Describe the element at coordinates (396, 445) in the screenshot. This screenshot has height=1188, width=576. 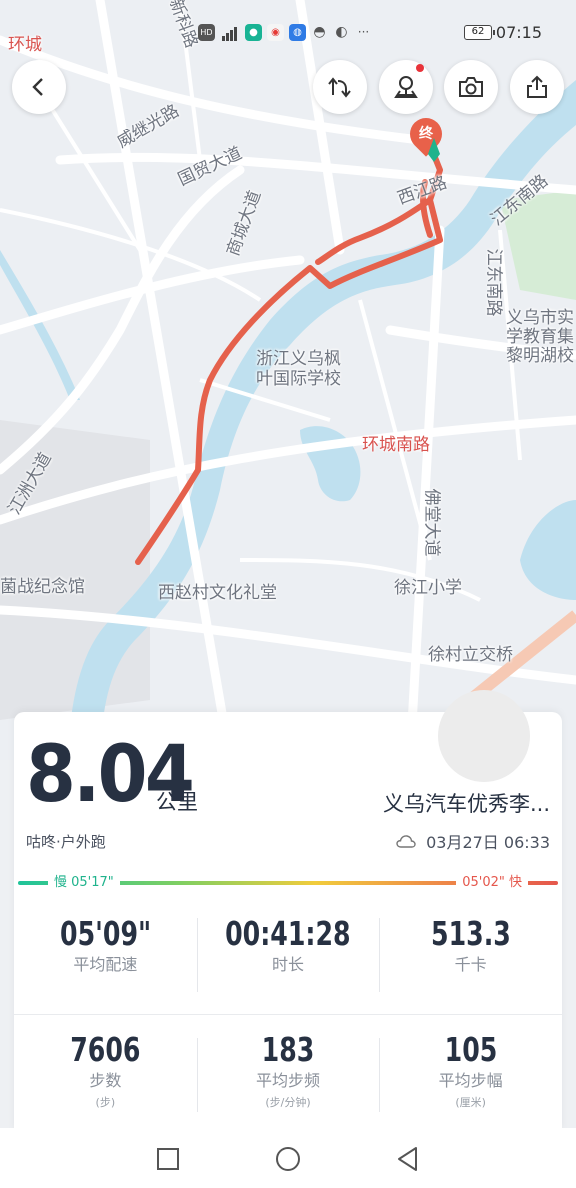
I see `map-label: 环城南路` at that location.